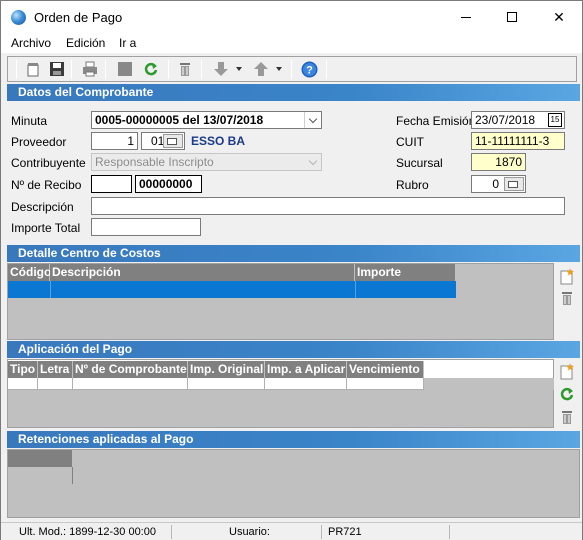 This screenshot has width=583, height=540. I want to click on new-doc-icon, so click(33, 70).